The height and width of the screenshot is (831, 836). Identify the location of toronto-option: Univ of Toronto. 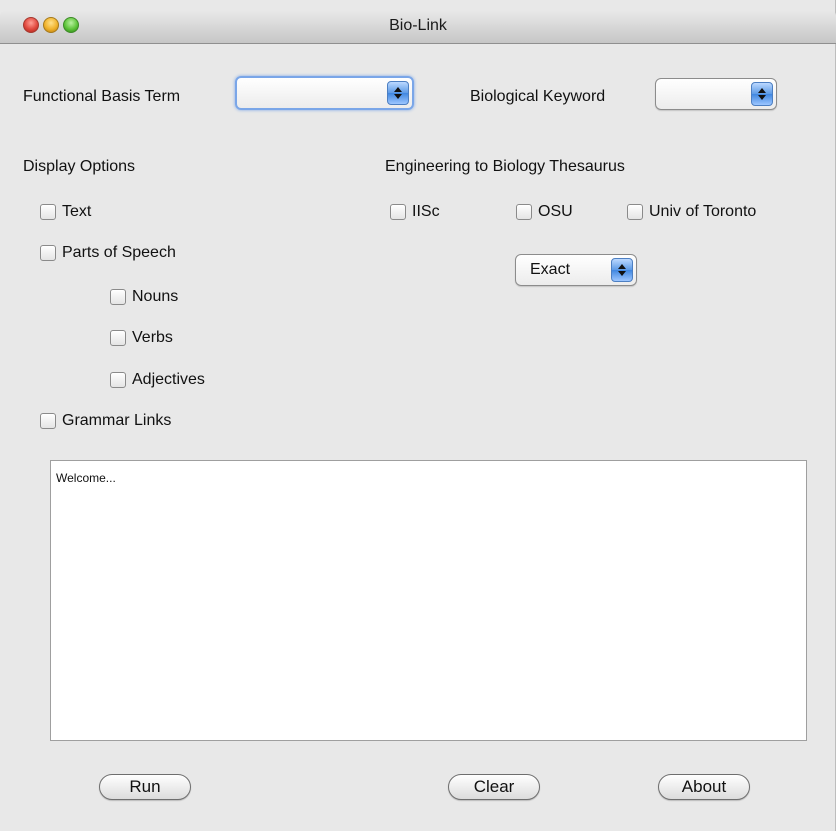
(691, 212).